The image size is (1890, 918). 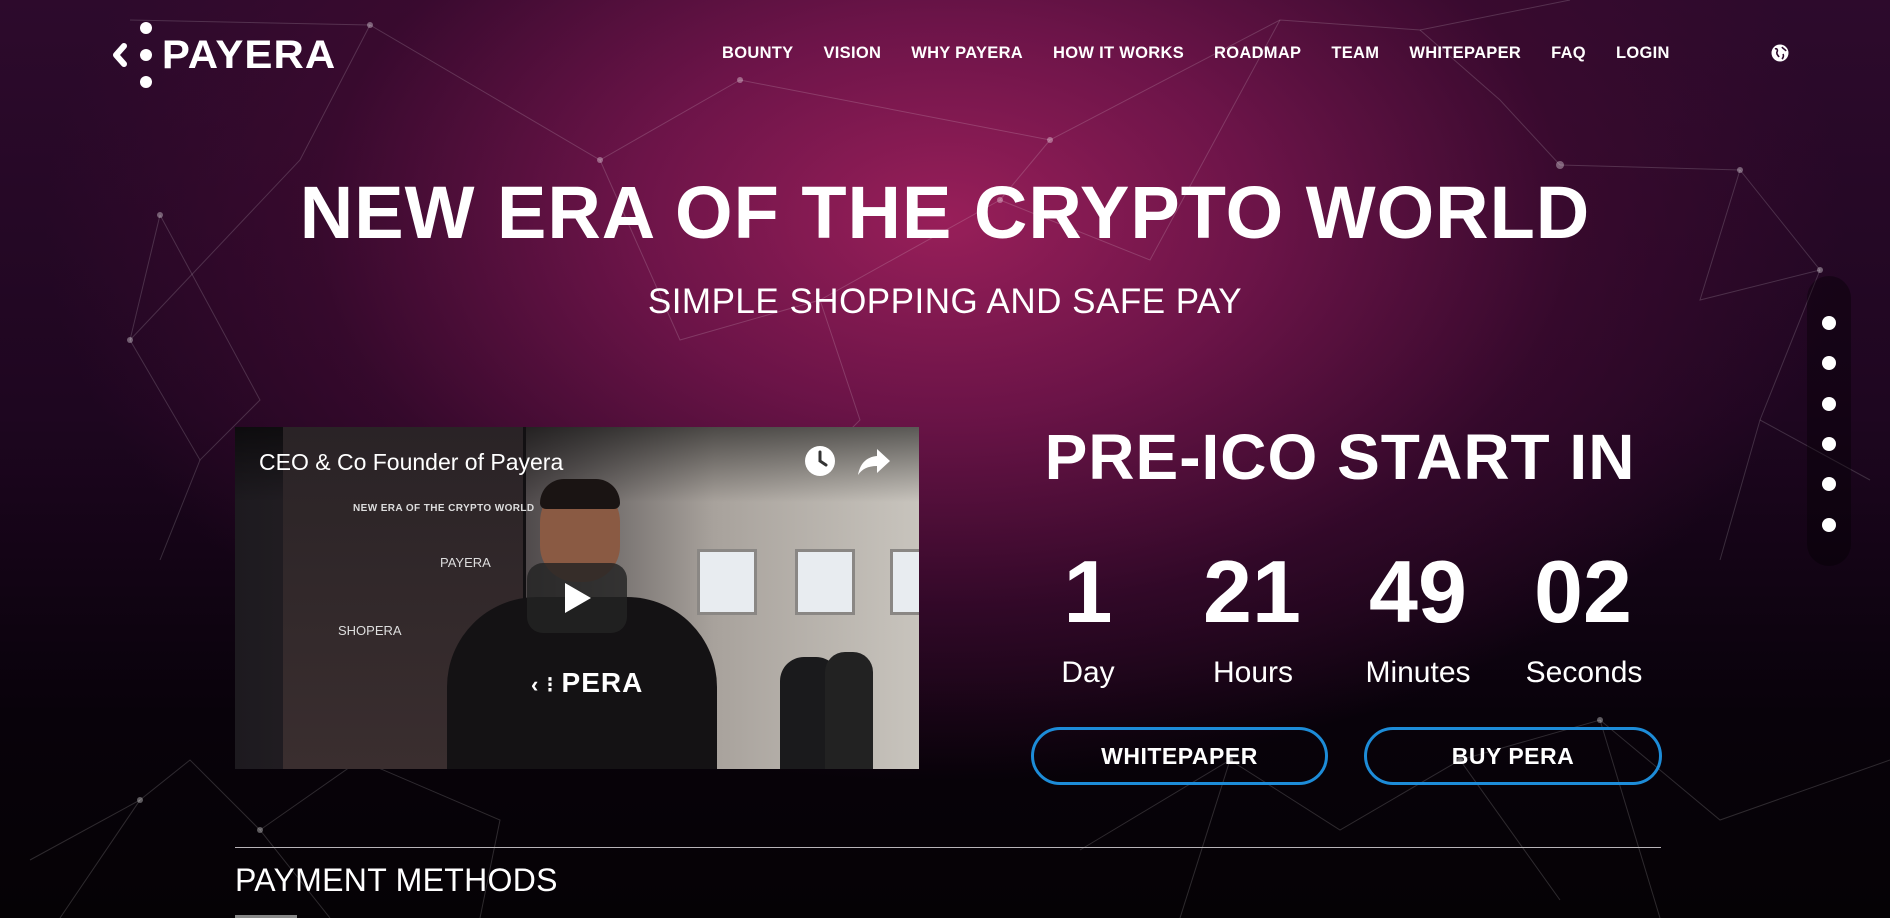 What do you see at coordinates (1513, 756) in the screenshot?
I see `buy-pera-button: BUY PERA` at bounding box center [1513, 756].